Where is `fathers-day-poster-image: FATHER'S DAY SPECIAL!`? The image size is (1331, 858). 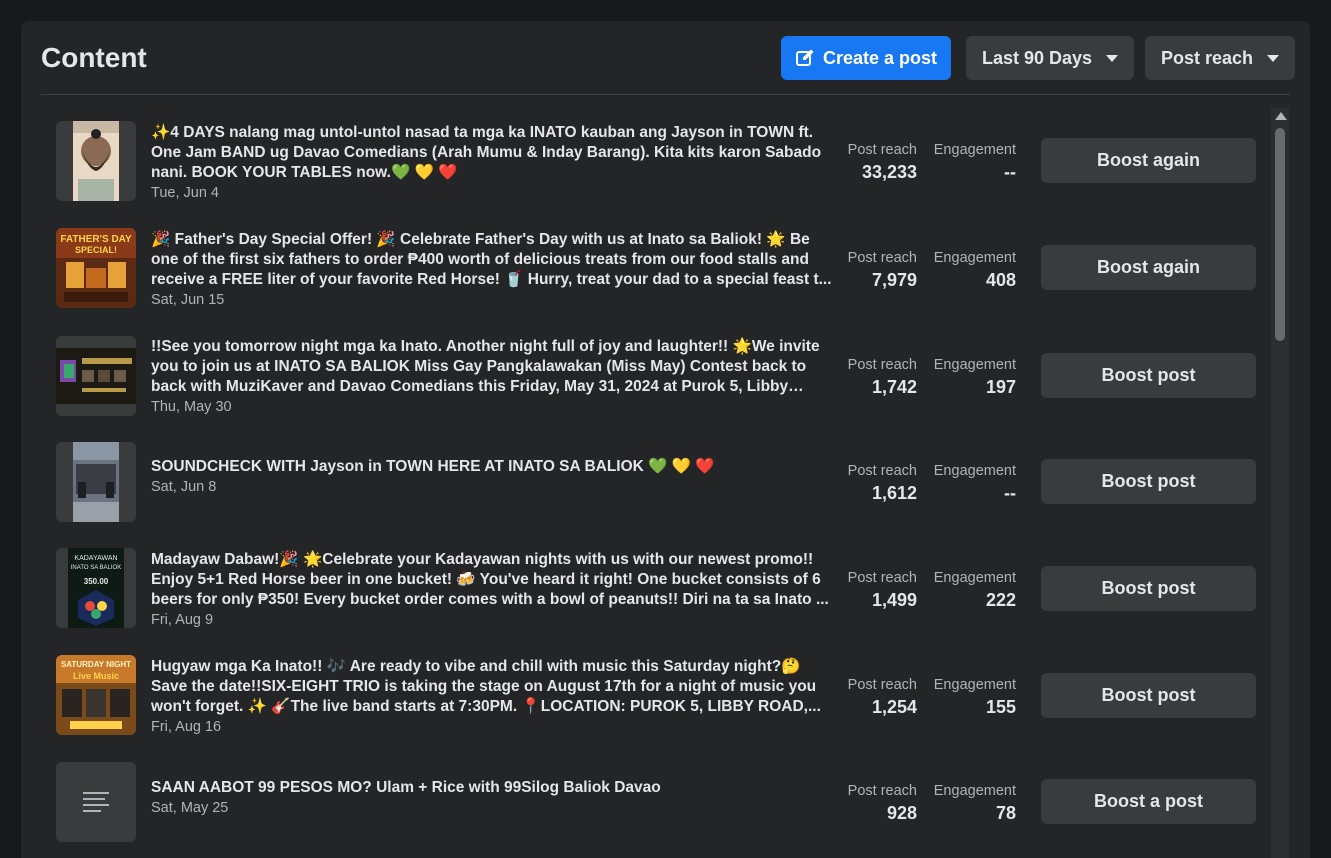
fathers-day-poster-image: FATHER'S DAY SPECIAL! is located at coordinates (96, 268).